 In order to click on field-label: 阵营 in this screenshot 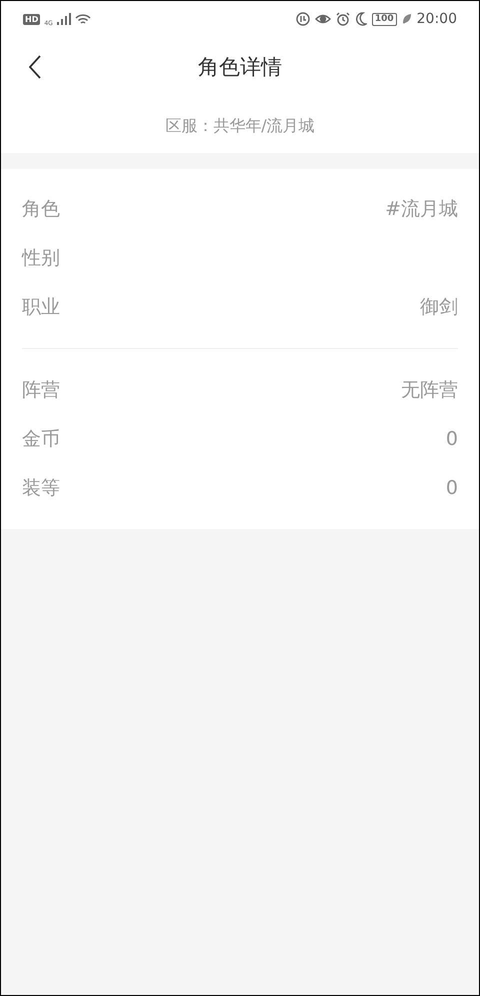, I will do `click(41, 391)`.